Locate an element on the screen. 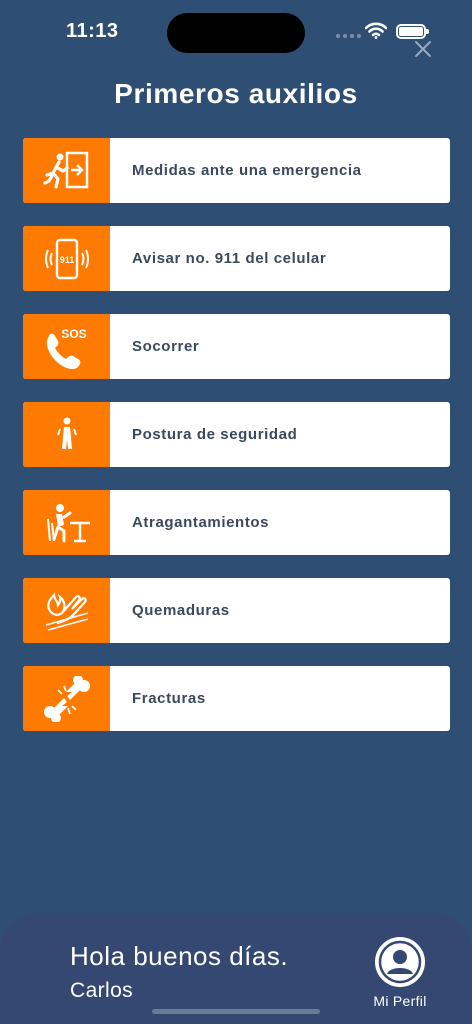 This screenshot has height=1024, width=472. status-bar: 11:13 is located at coordinates (236, 30).